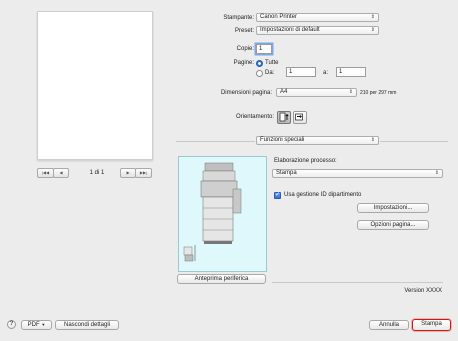  I want to click on paper-size-value: A4, so click(284, 92).